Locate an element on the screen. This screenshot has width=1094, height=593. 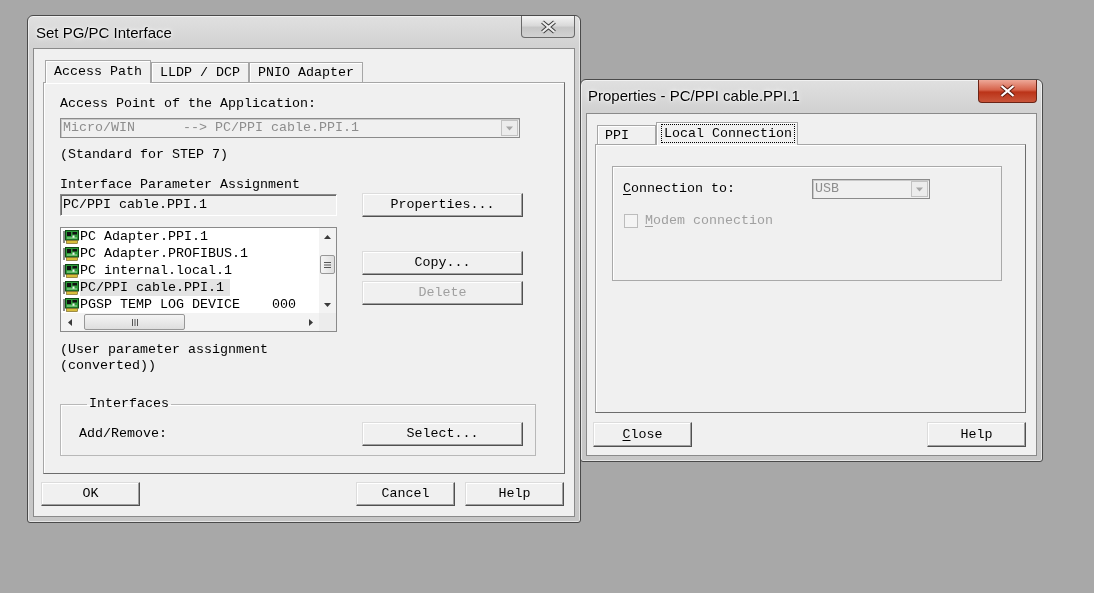
list-item: PC/PPI cable.PPI.1 is located at coordinates (155, 287).